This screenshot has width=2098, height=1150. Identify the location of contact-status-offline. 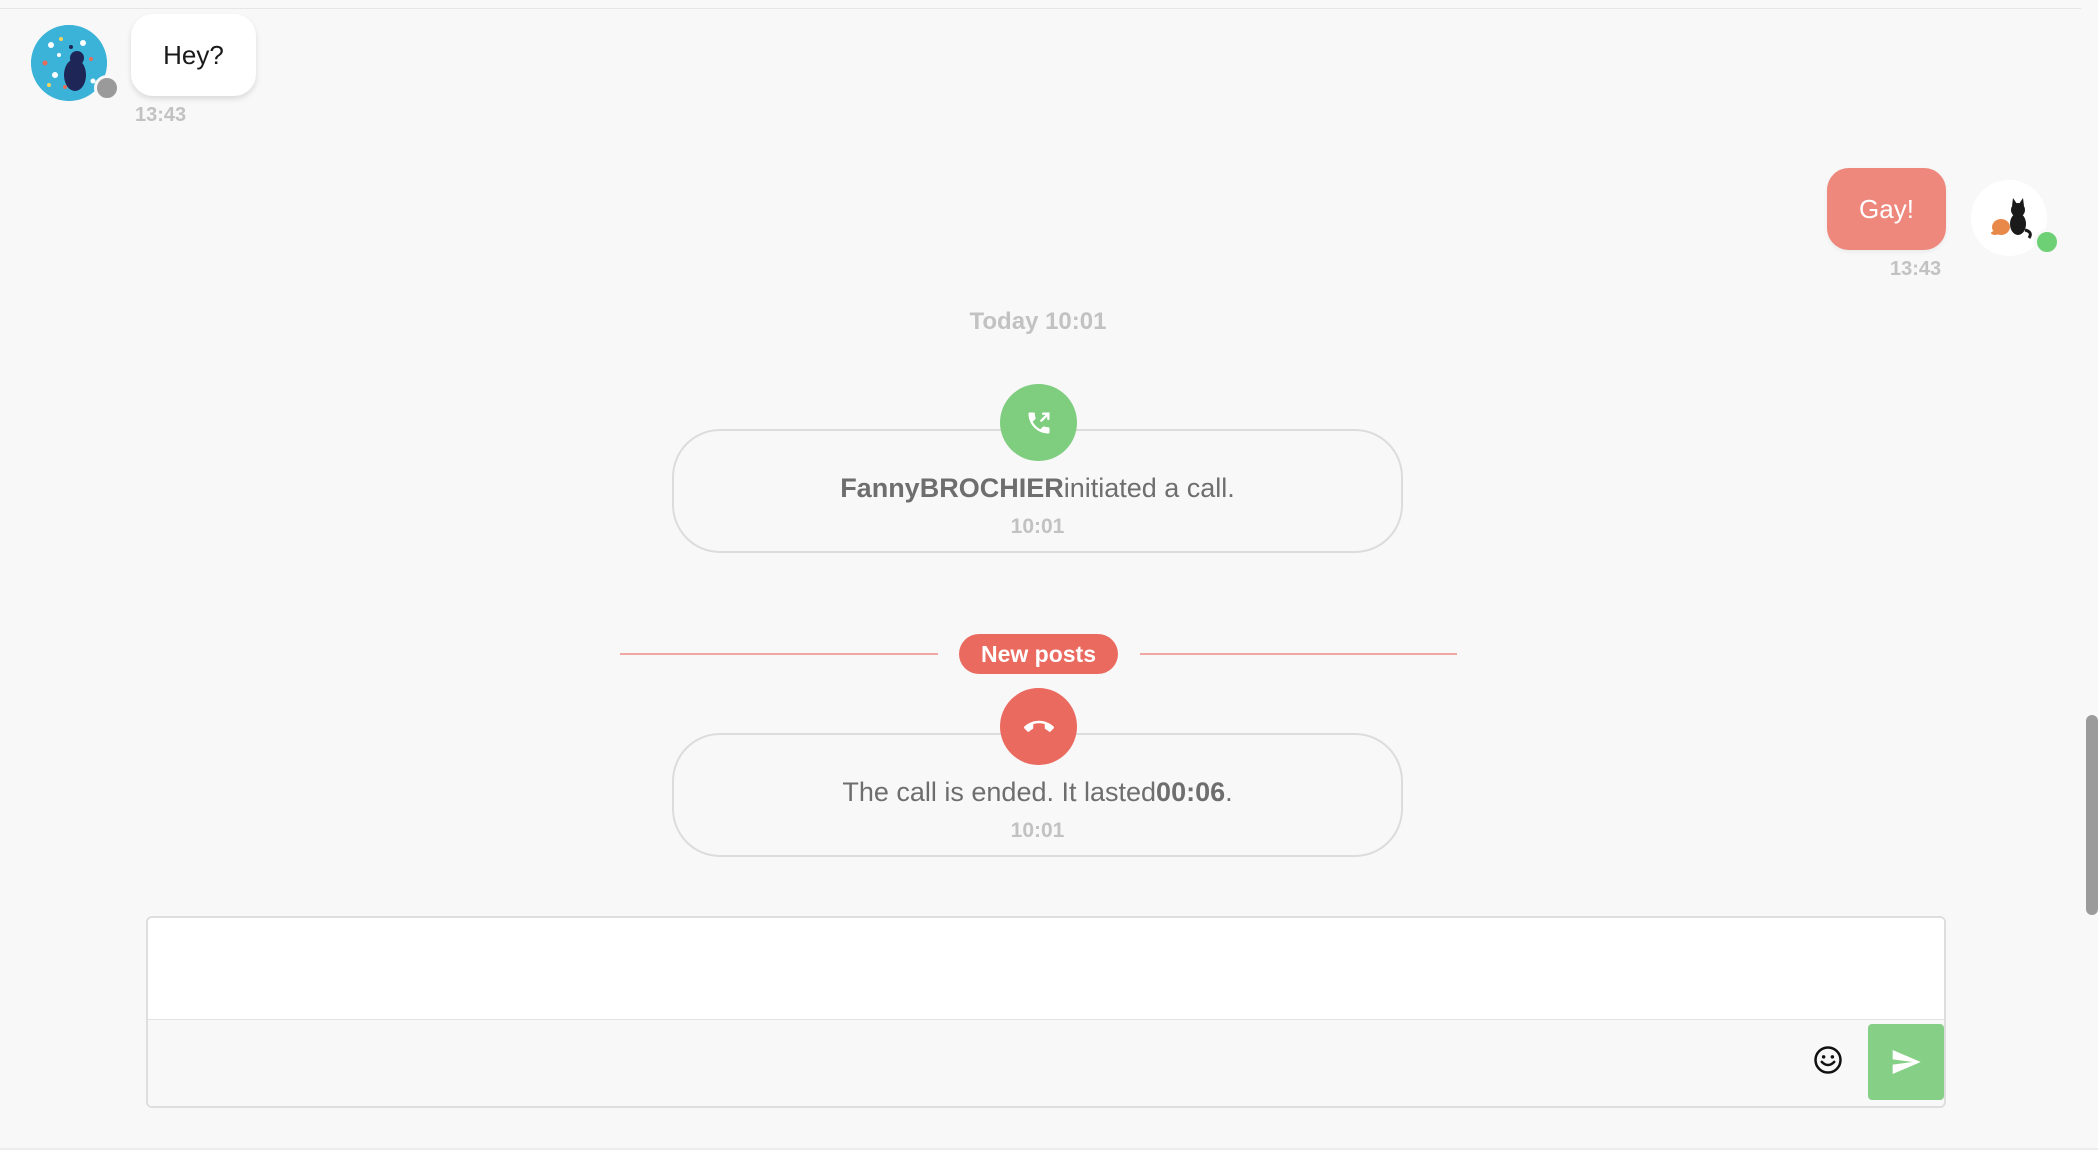
(107, 88).